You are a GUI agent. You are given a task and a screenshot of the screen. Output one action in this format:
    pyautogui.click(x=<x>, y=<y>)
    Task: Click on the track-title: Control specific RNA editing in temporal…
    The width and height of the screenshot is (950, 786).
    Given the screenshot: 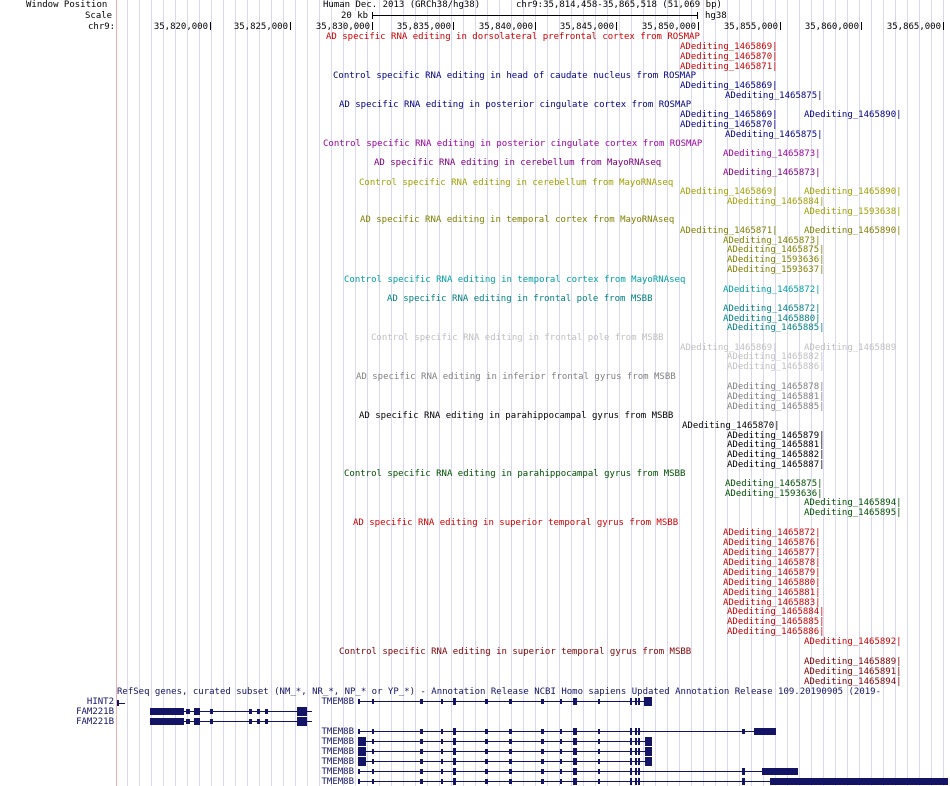 What is the action you would take?
    pyautogui.click(x=514, y=280)
    